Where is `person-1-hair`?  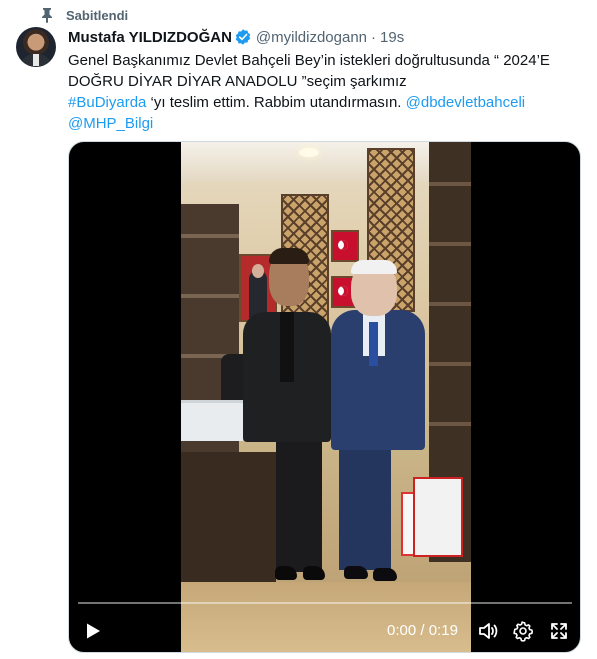 person-1-hair is located at coordinates (289, 256).